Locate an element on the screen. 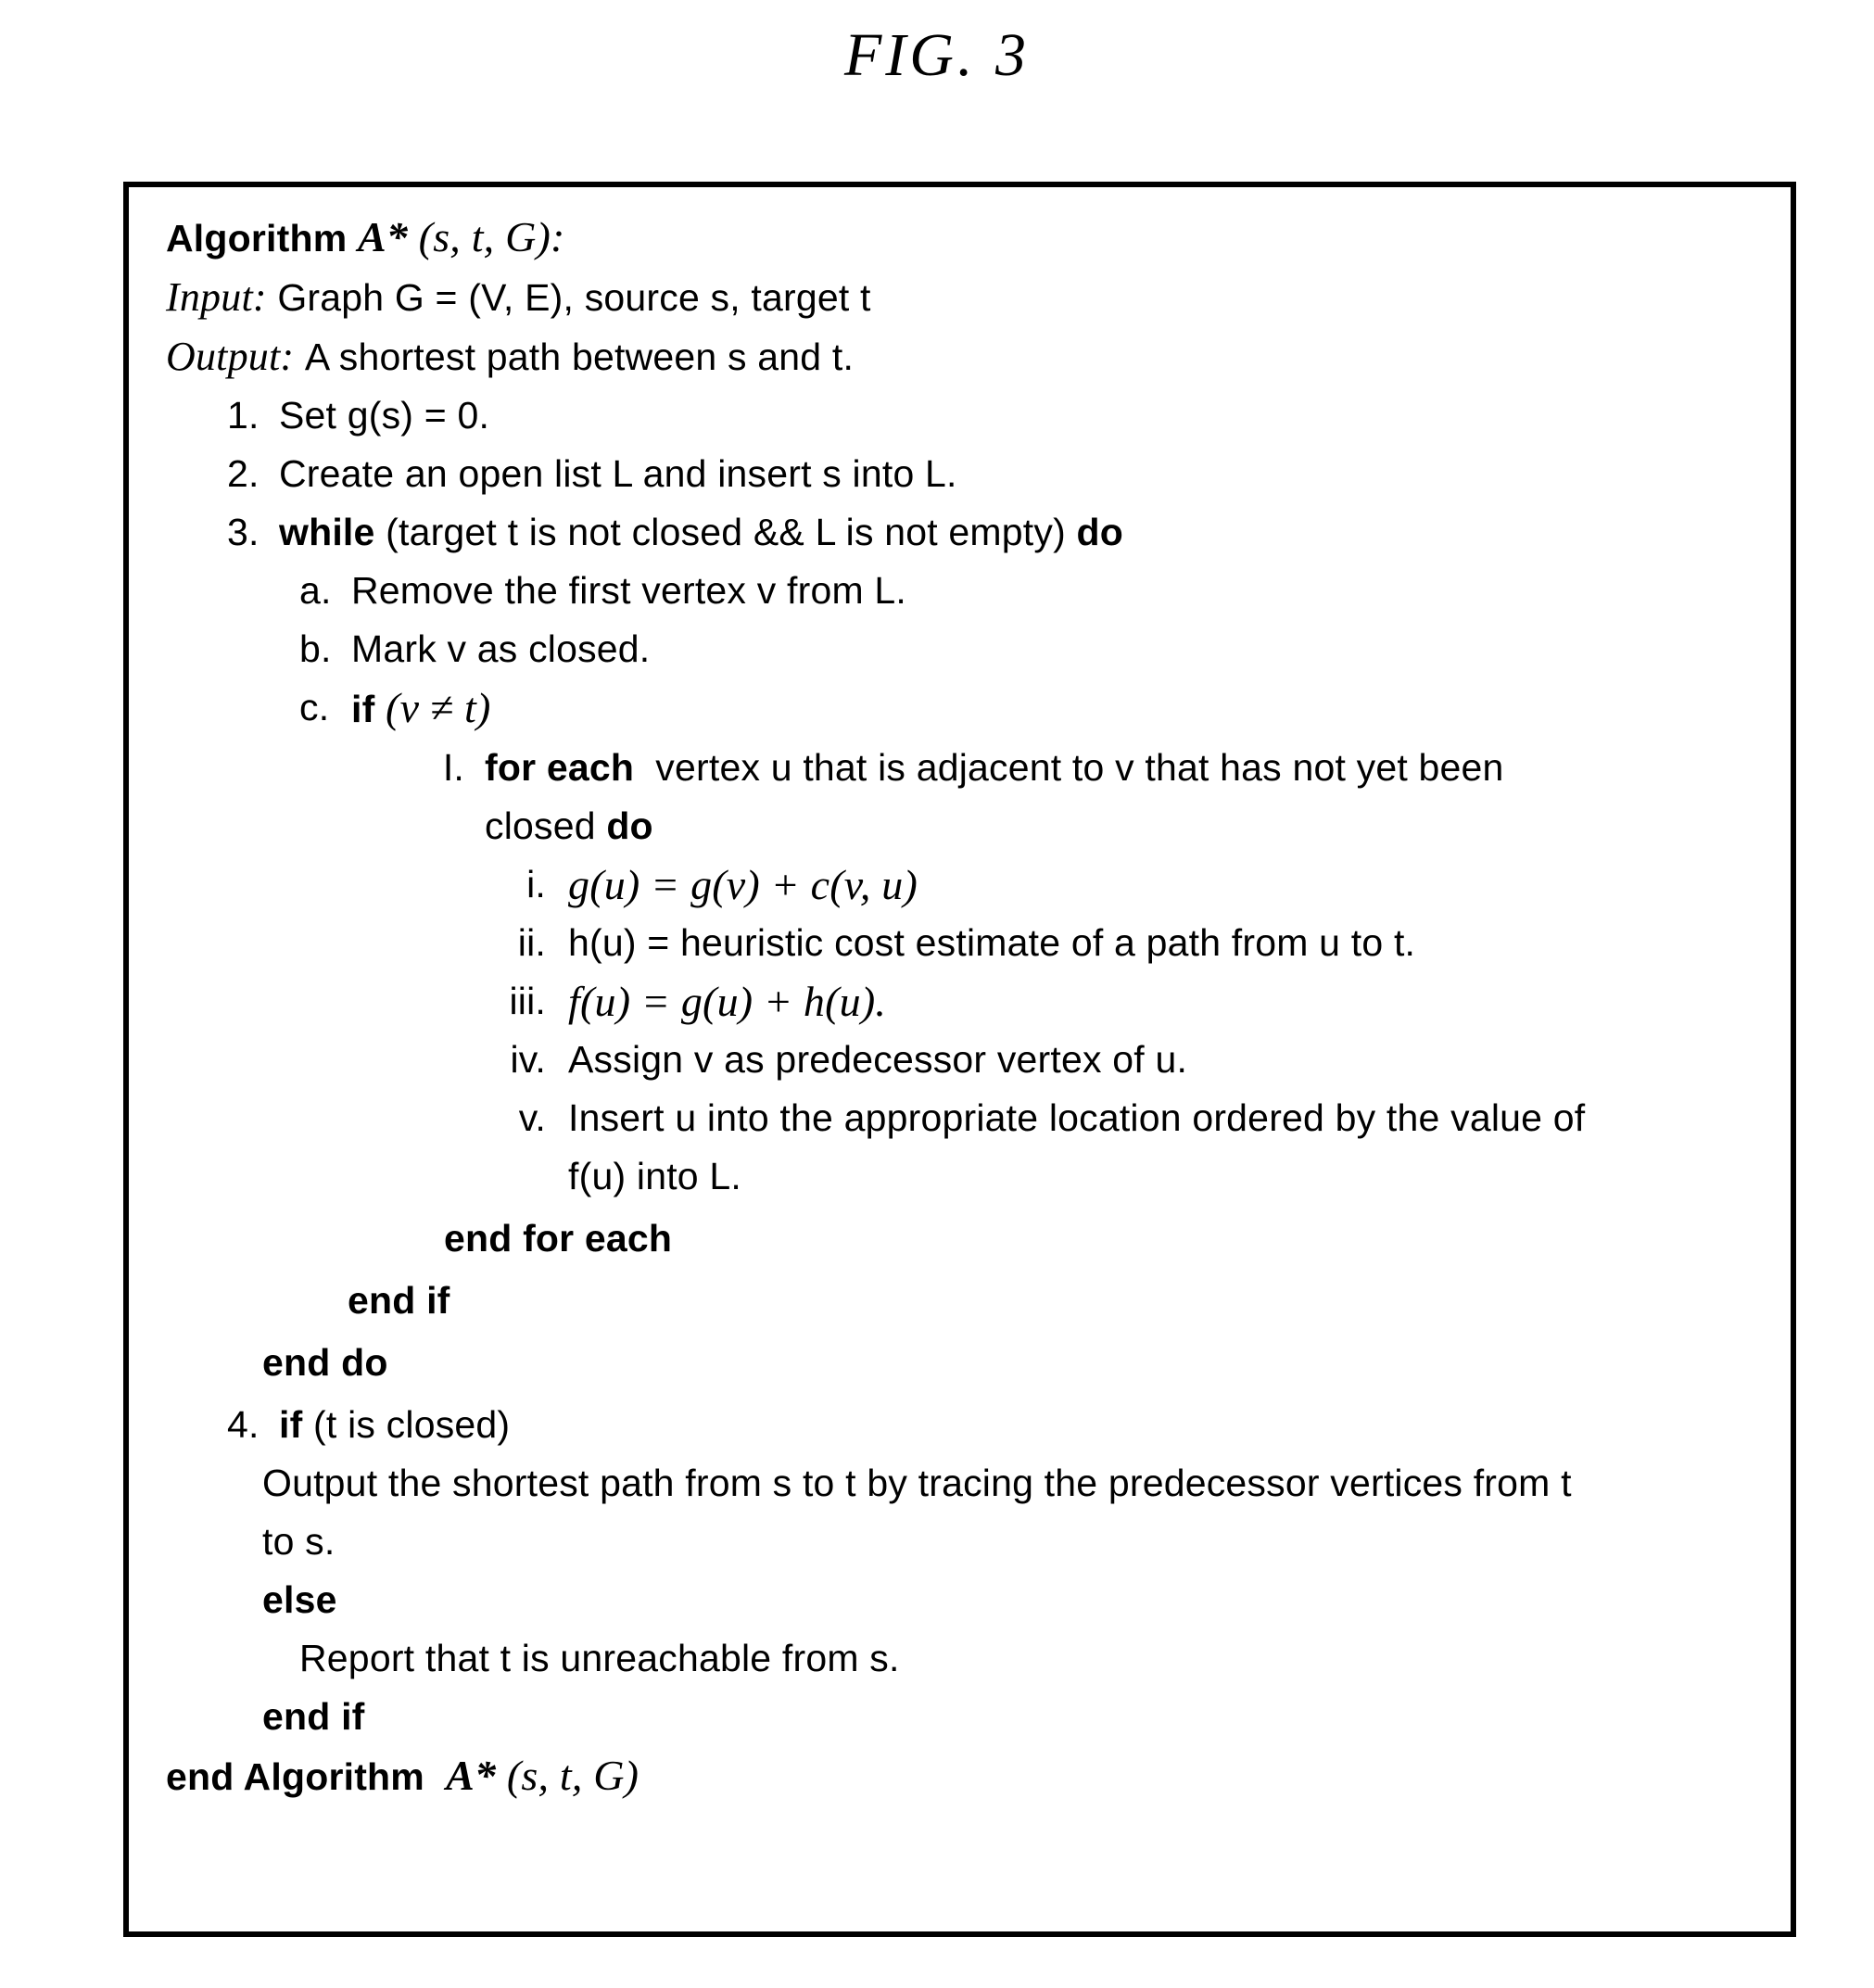 The image size is (1874, 1988). end-if-inner: end if is located at coordinates (399, 1300).